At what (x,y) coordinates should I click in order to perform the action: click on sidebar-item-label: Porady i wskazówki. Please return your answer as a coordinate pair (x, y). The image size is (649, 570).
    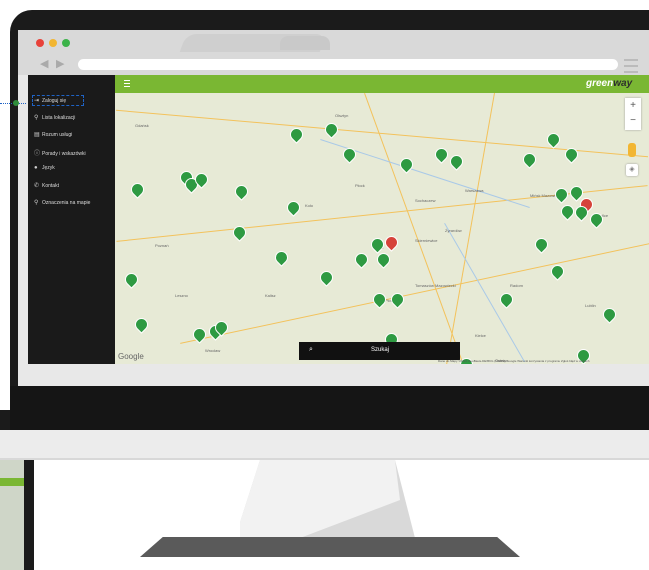
    Looking at the image, I should click on (64, 154).